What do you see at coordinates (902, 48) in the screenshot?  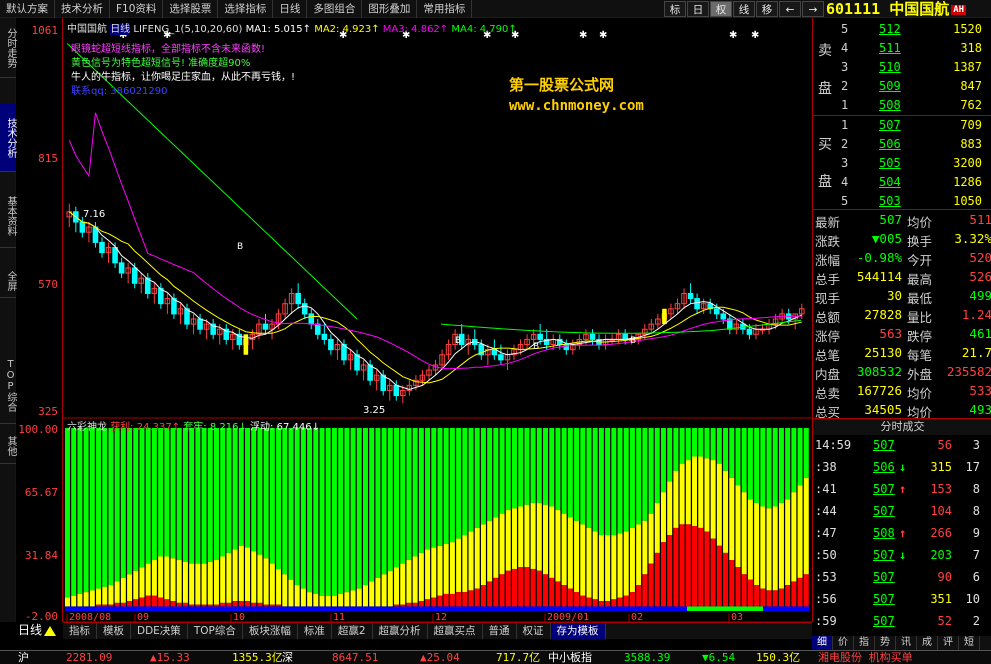 I see `sell-row: 4 511 318` at bounding box center [902, 48].